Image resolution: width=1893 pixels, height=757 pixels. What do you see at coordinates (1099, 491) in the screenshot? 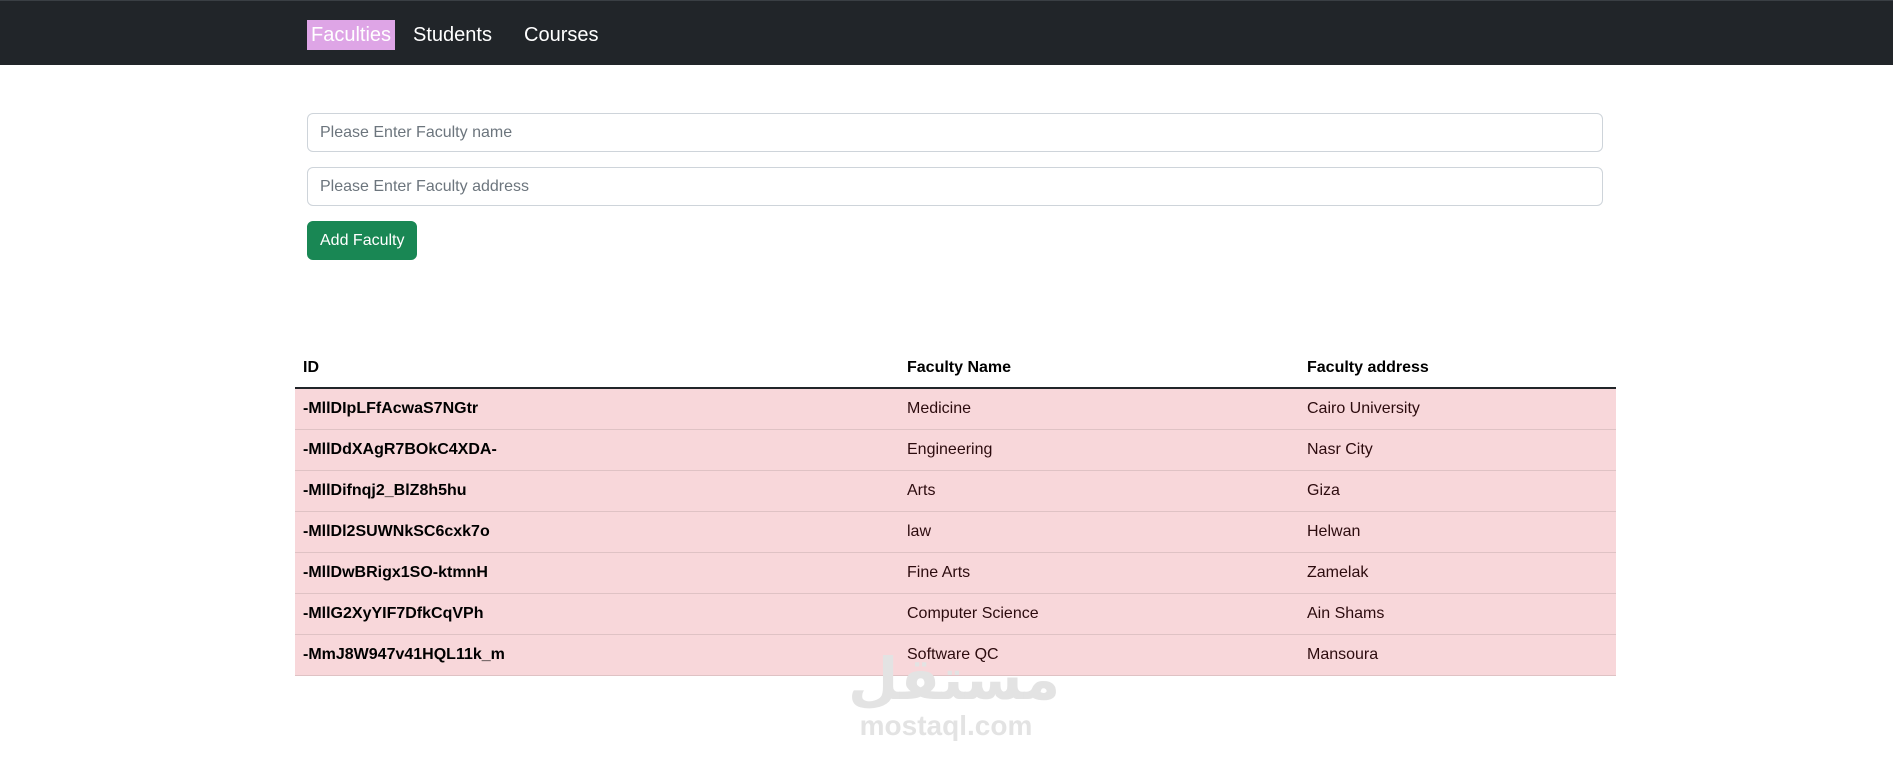
I see `cell-faculty-name: Arts` at bounding box center [1099, 491].